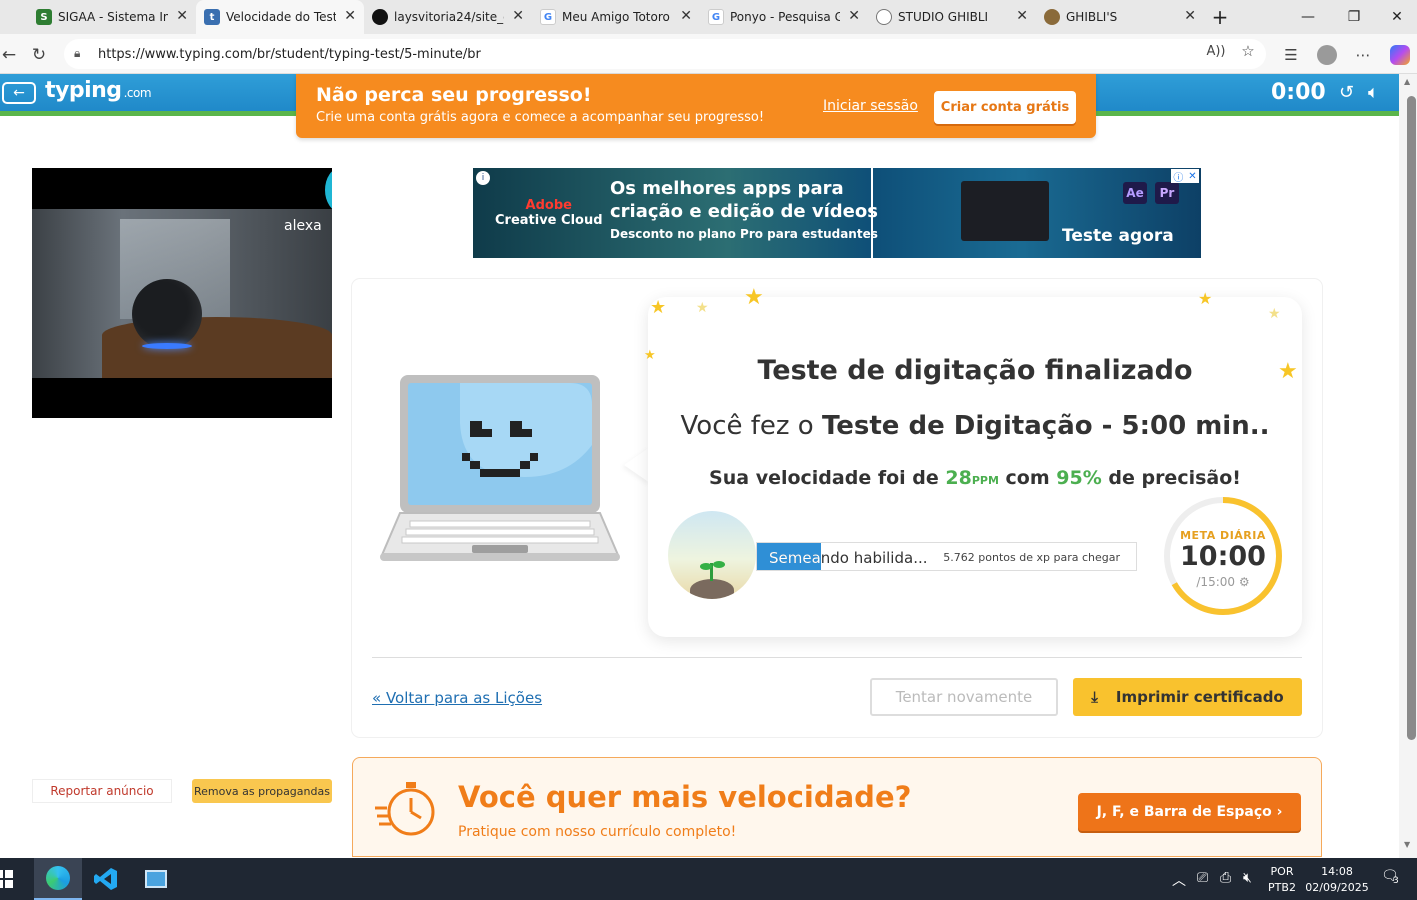 The height and width of the screenshot is (900, 1417). Describe the element at coordinates (958, 478) in the screenshot. I see `speed-value: 28` at that location.